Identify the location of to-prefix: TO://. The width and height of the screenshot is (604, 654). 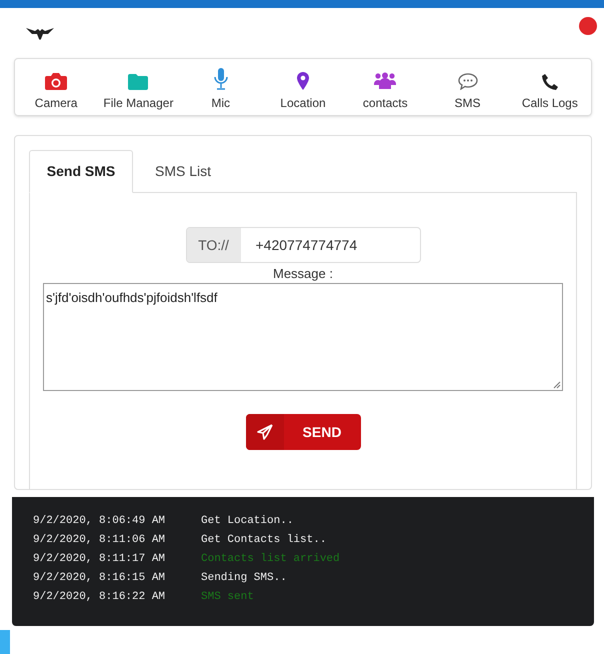
(213, 245).